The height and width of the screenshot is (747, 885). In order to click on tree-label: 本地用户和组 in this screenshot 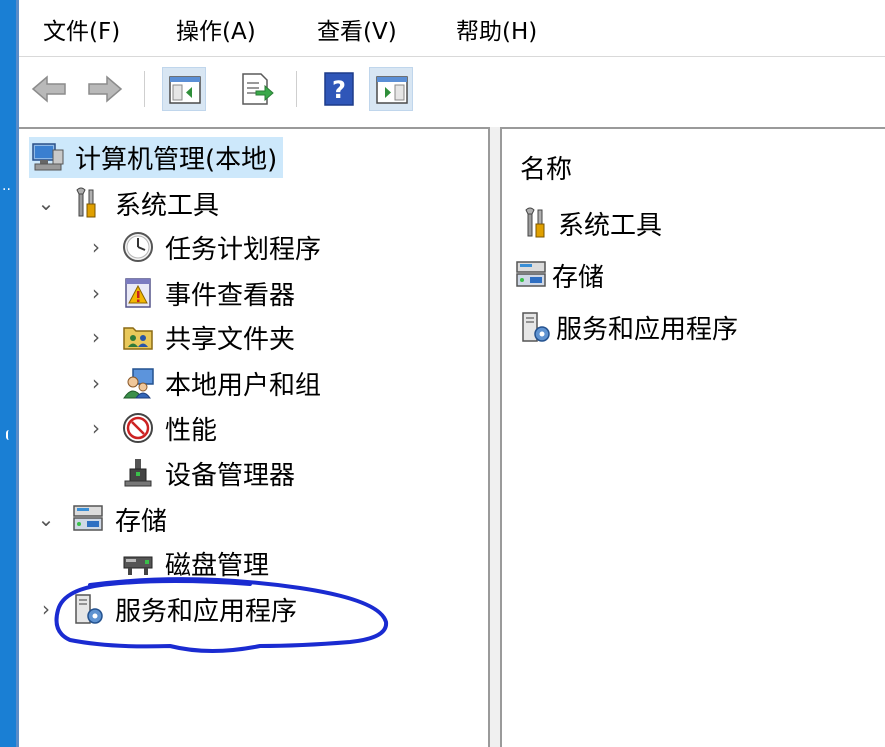, I will do `click(243, 385)`.